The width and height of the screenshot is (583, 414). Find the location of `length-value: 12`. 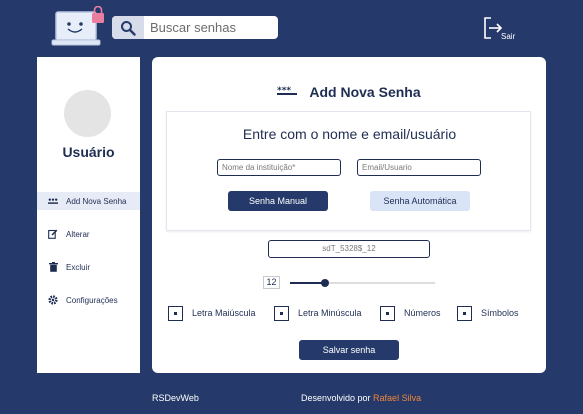

length-value: 12 is located at coordinates (271, 282).